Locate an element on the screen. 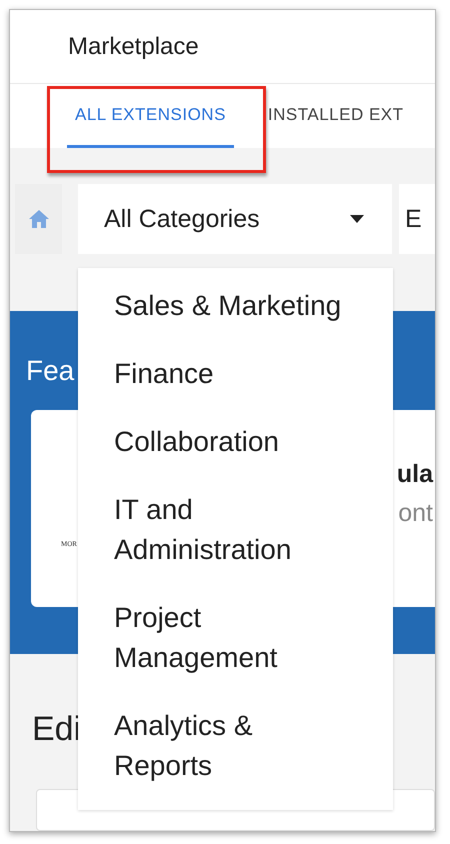 This screenshot has height=844, width=450. caret-icon is located at coordinates (357, 219).